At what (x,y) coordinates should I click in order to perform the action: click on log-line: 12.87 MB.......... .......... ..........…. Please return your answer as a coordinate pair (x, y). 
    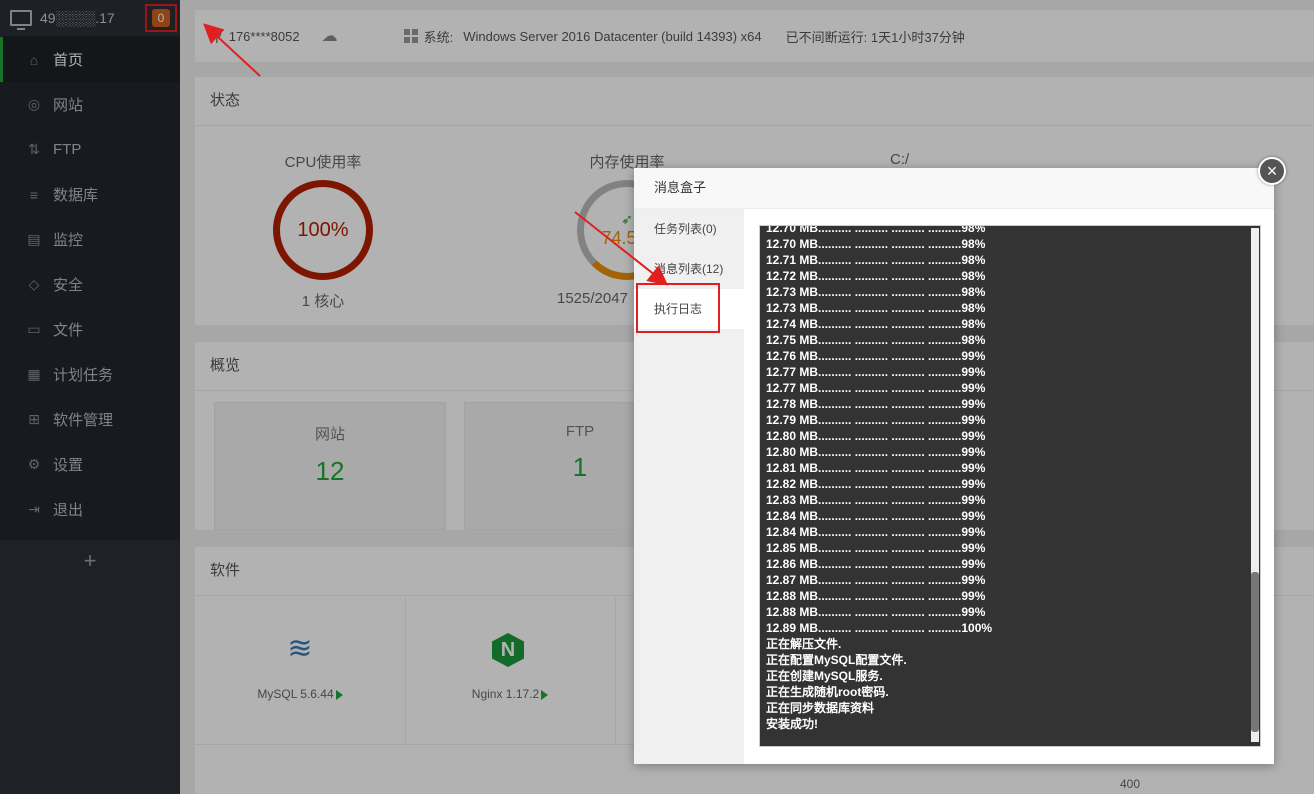
    Looking at the image, I should click on (876, 580).